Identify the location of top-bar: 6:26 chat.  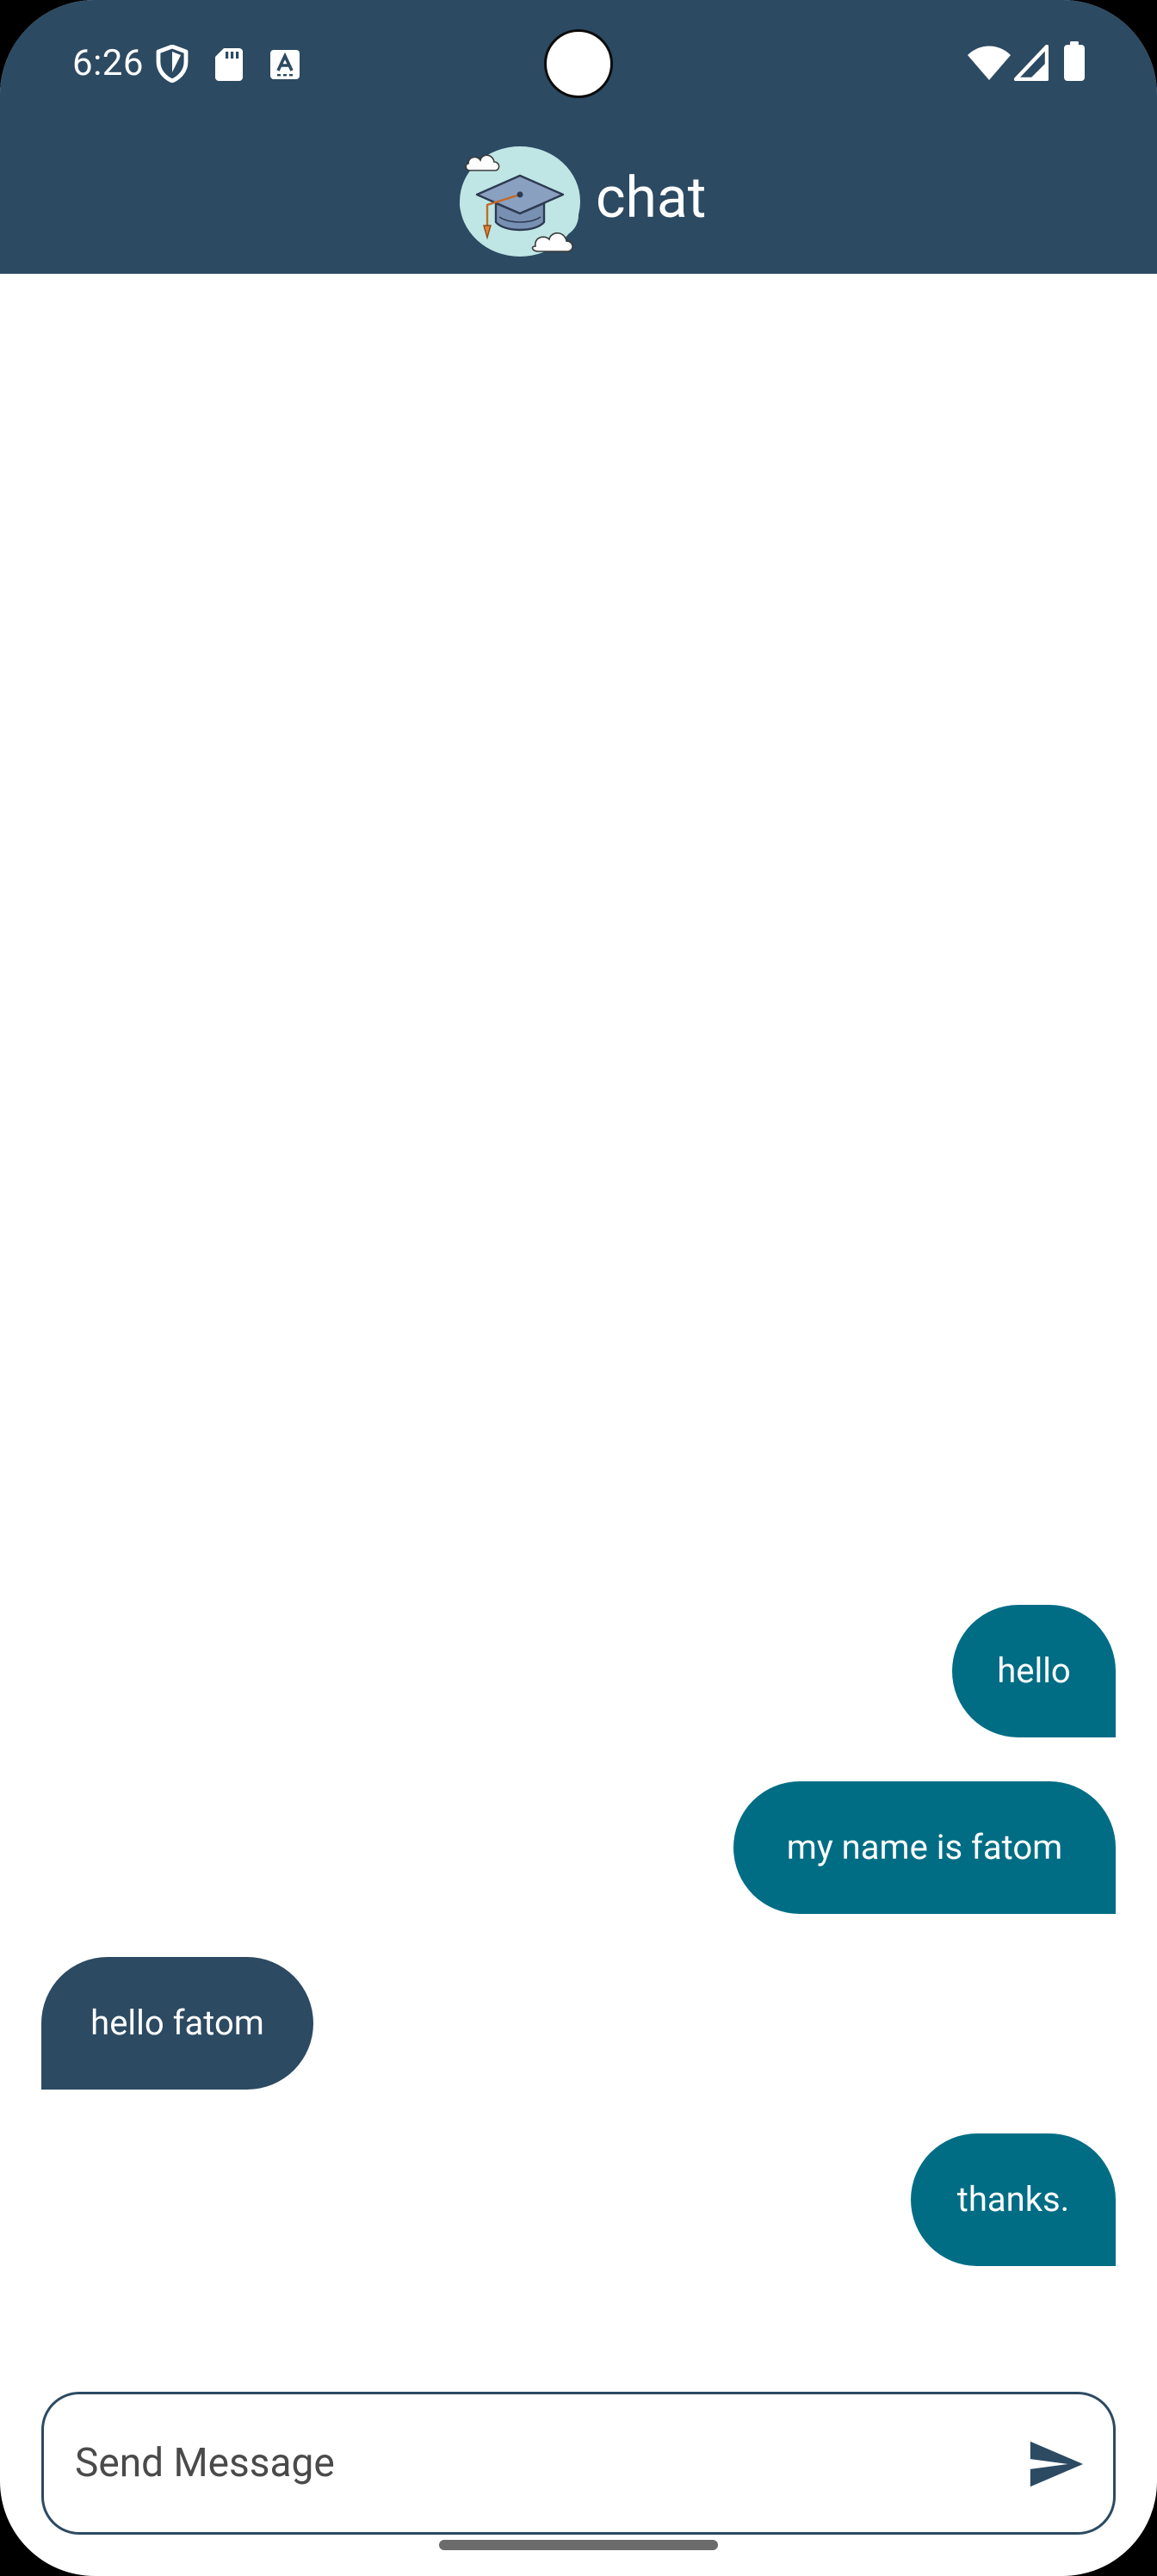
(579, 137).